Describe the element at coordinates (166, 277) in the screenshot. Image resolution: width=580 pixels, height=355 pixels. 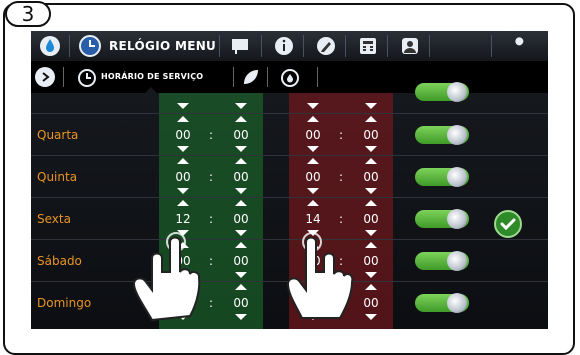
I see `left-hand-tap-icon` at that location.